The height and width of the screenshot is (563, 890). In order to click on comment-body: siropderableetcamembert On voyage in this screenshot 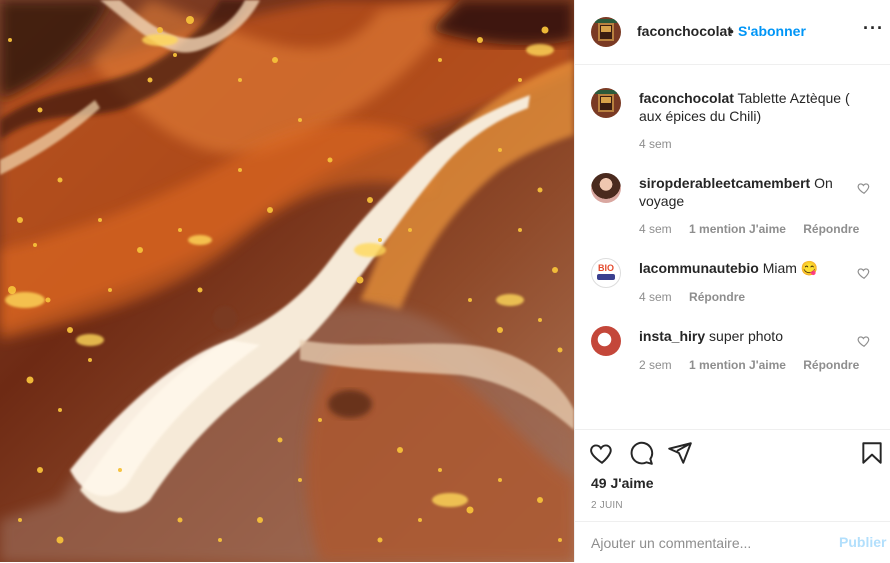, I will do `click(746, 192)`.